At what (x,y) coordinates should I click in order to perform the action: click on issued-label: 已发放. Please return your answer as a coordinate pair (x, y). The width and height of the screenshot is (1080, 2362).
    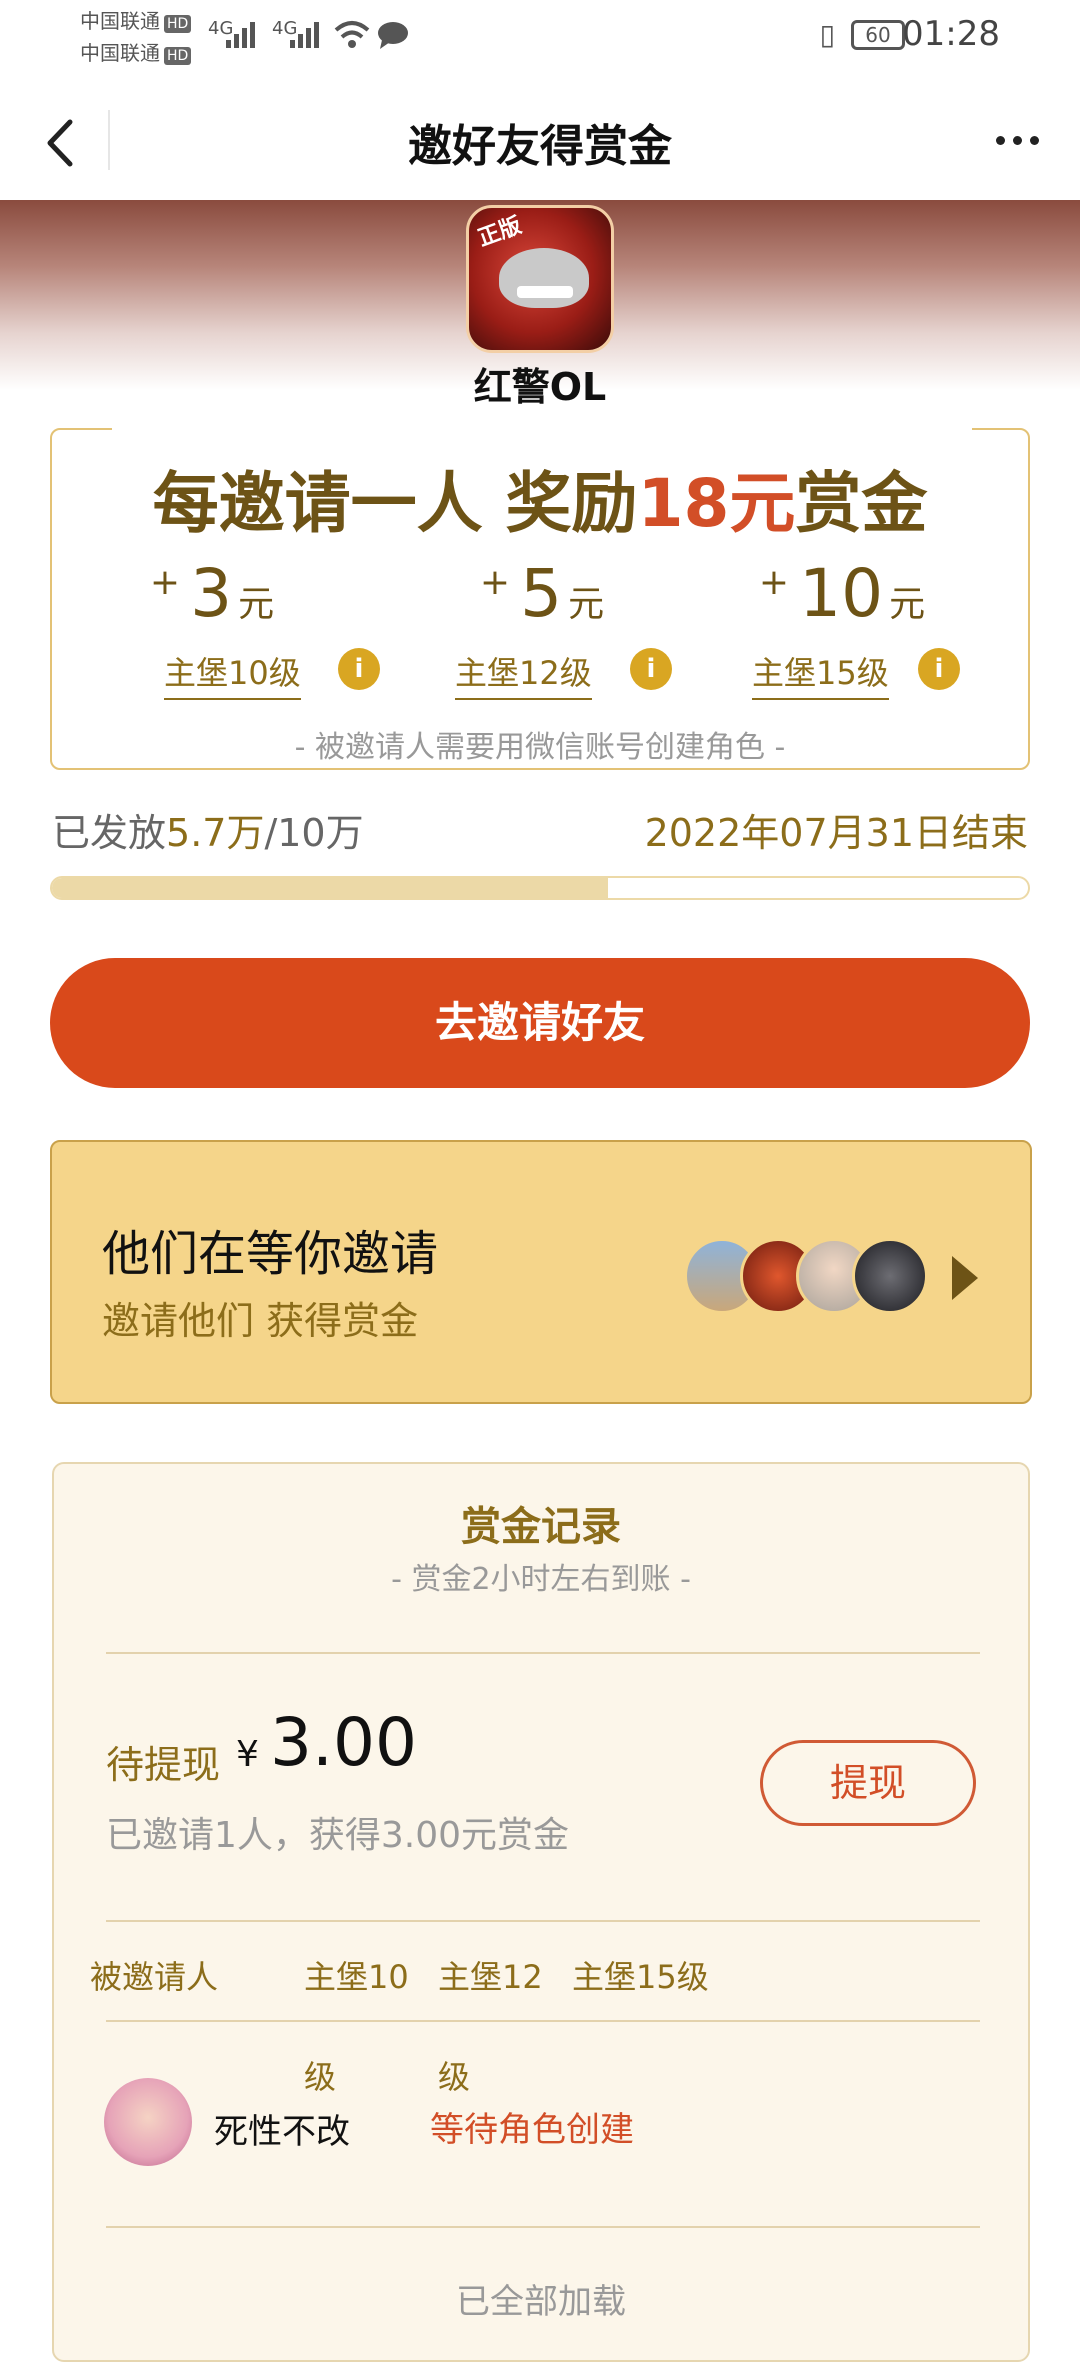
    Looking at the image, I should click on (109, 833).